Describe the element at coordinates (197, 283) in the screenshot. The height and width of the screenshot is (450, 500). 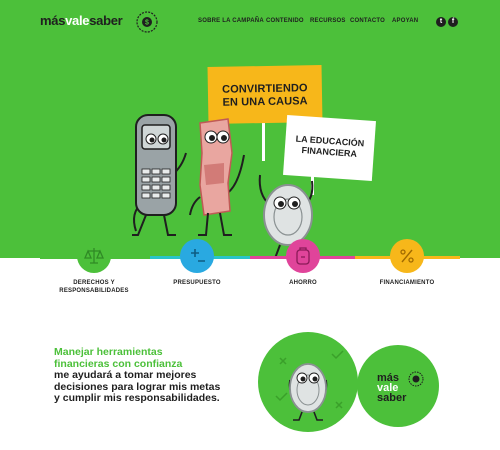
I see `category-presupuesto-label: PRESUPUESTO` at that location.